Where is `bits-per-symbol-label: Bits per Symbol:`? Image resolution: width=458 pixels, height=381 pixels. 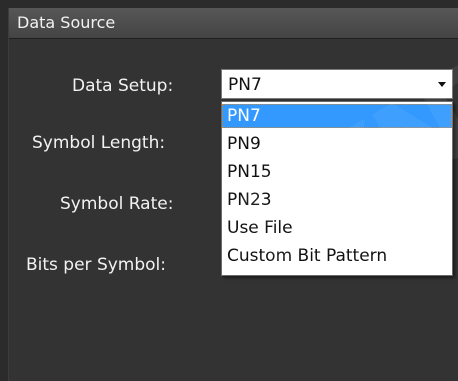 bits-per-symbol-label: Bits per Symbol: is located at coordinates (96, 265).